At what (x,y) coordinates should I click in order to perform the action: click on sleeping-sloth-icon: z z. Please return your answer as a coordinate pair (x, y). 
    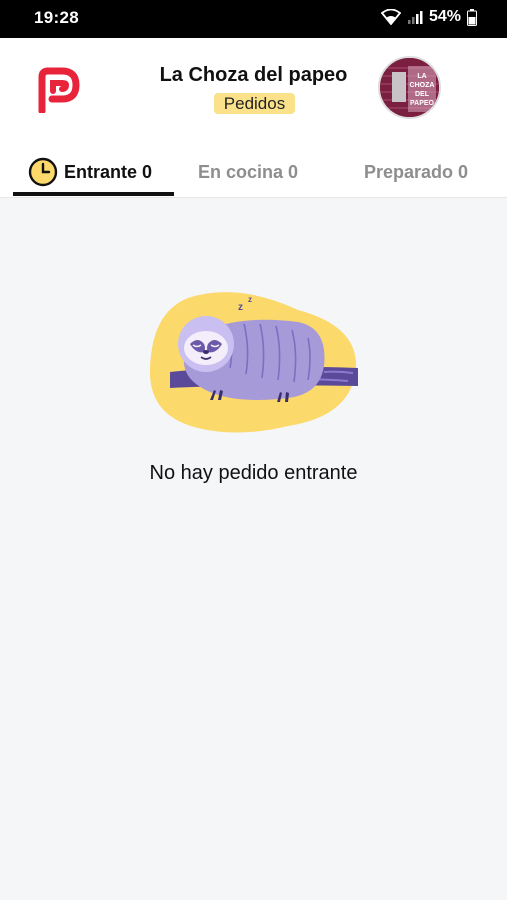
    Looking at the image, I should click on (254, 363).